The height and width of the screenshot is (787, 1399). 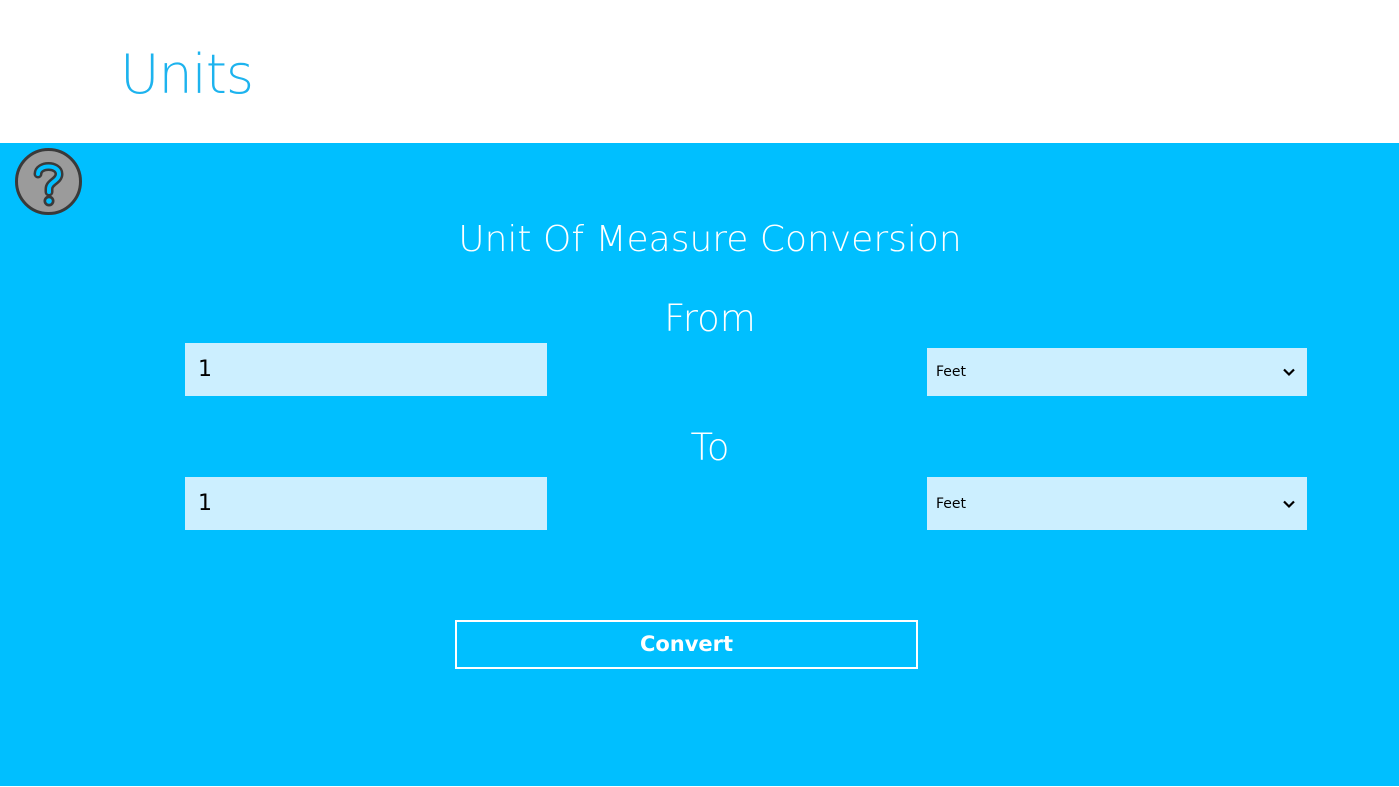 I want to click on to-unit-value: Feet, so click(x=951, y=503).